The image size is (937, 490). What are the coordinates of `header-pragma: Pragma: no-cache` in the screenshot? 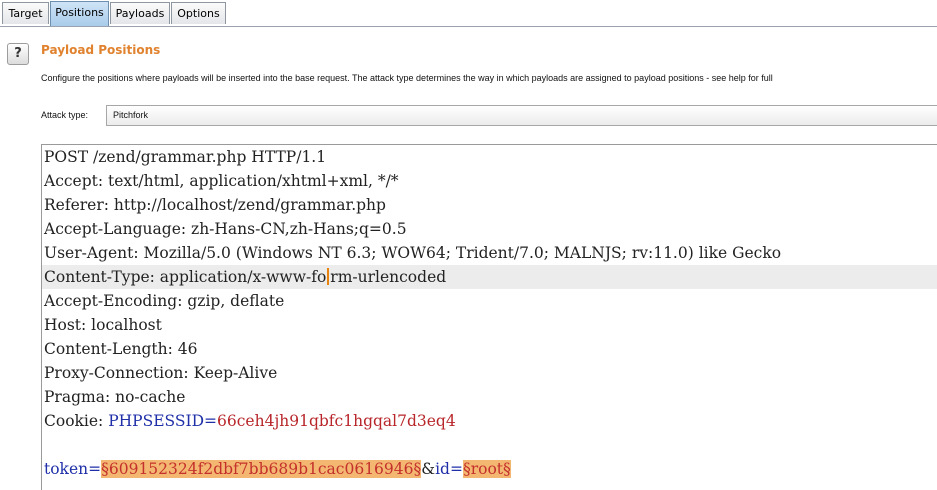 It's located at (115, 397).